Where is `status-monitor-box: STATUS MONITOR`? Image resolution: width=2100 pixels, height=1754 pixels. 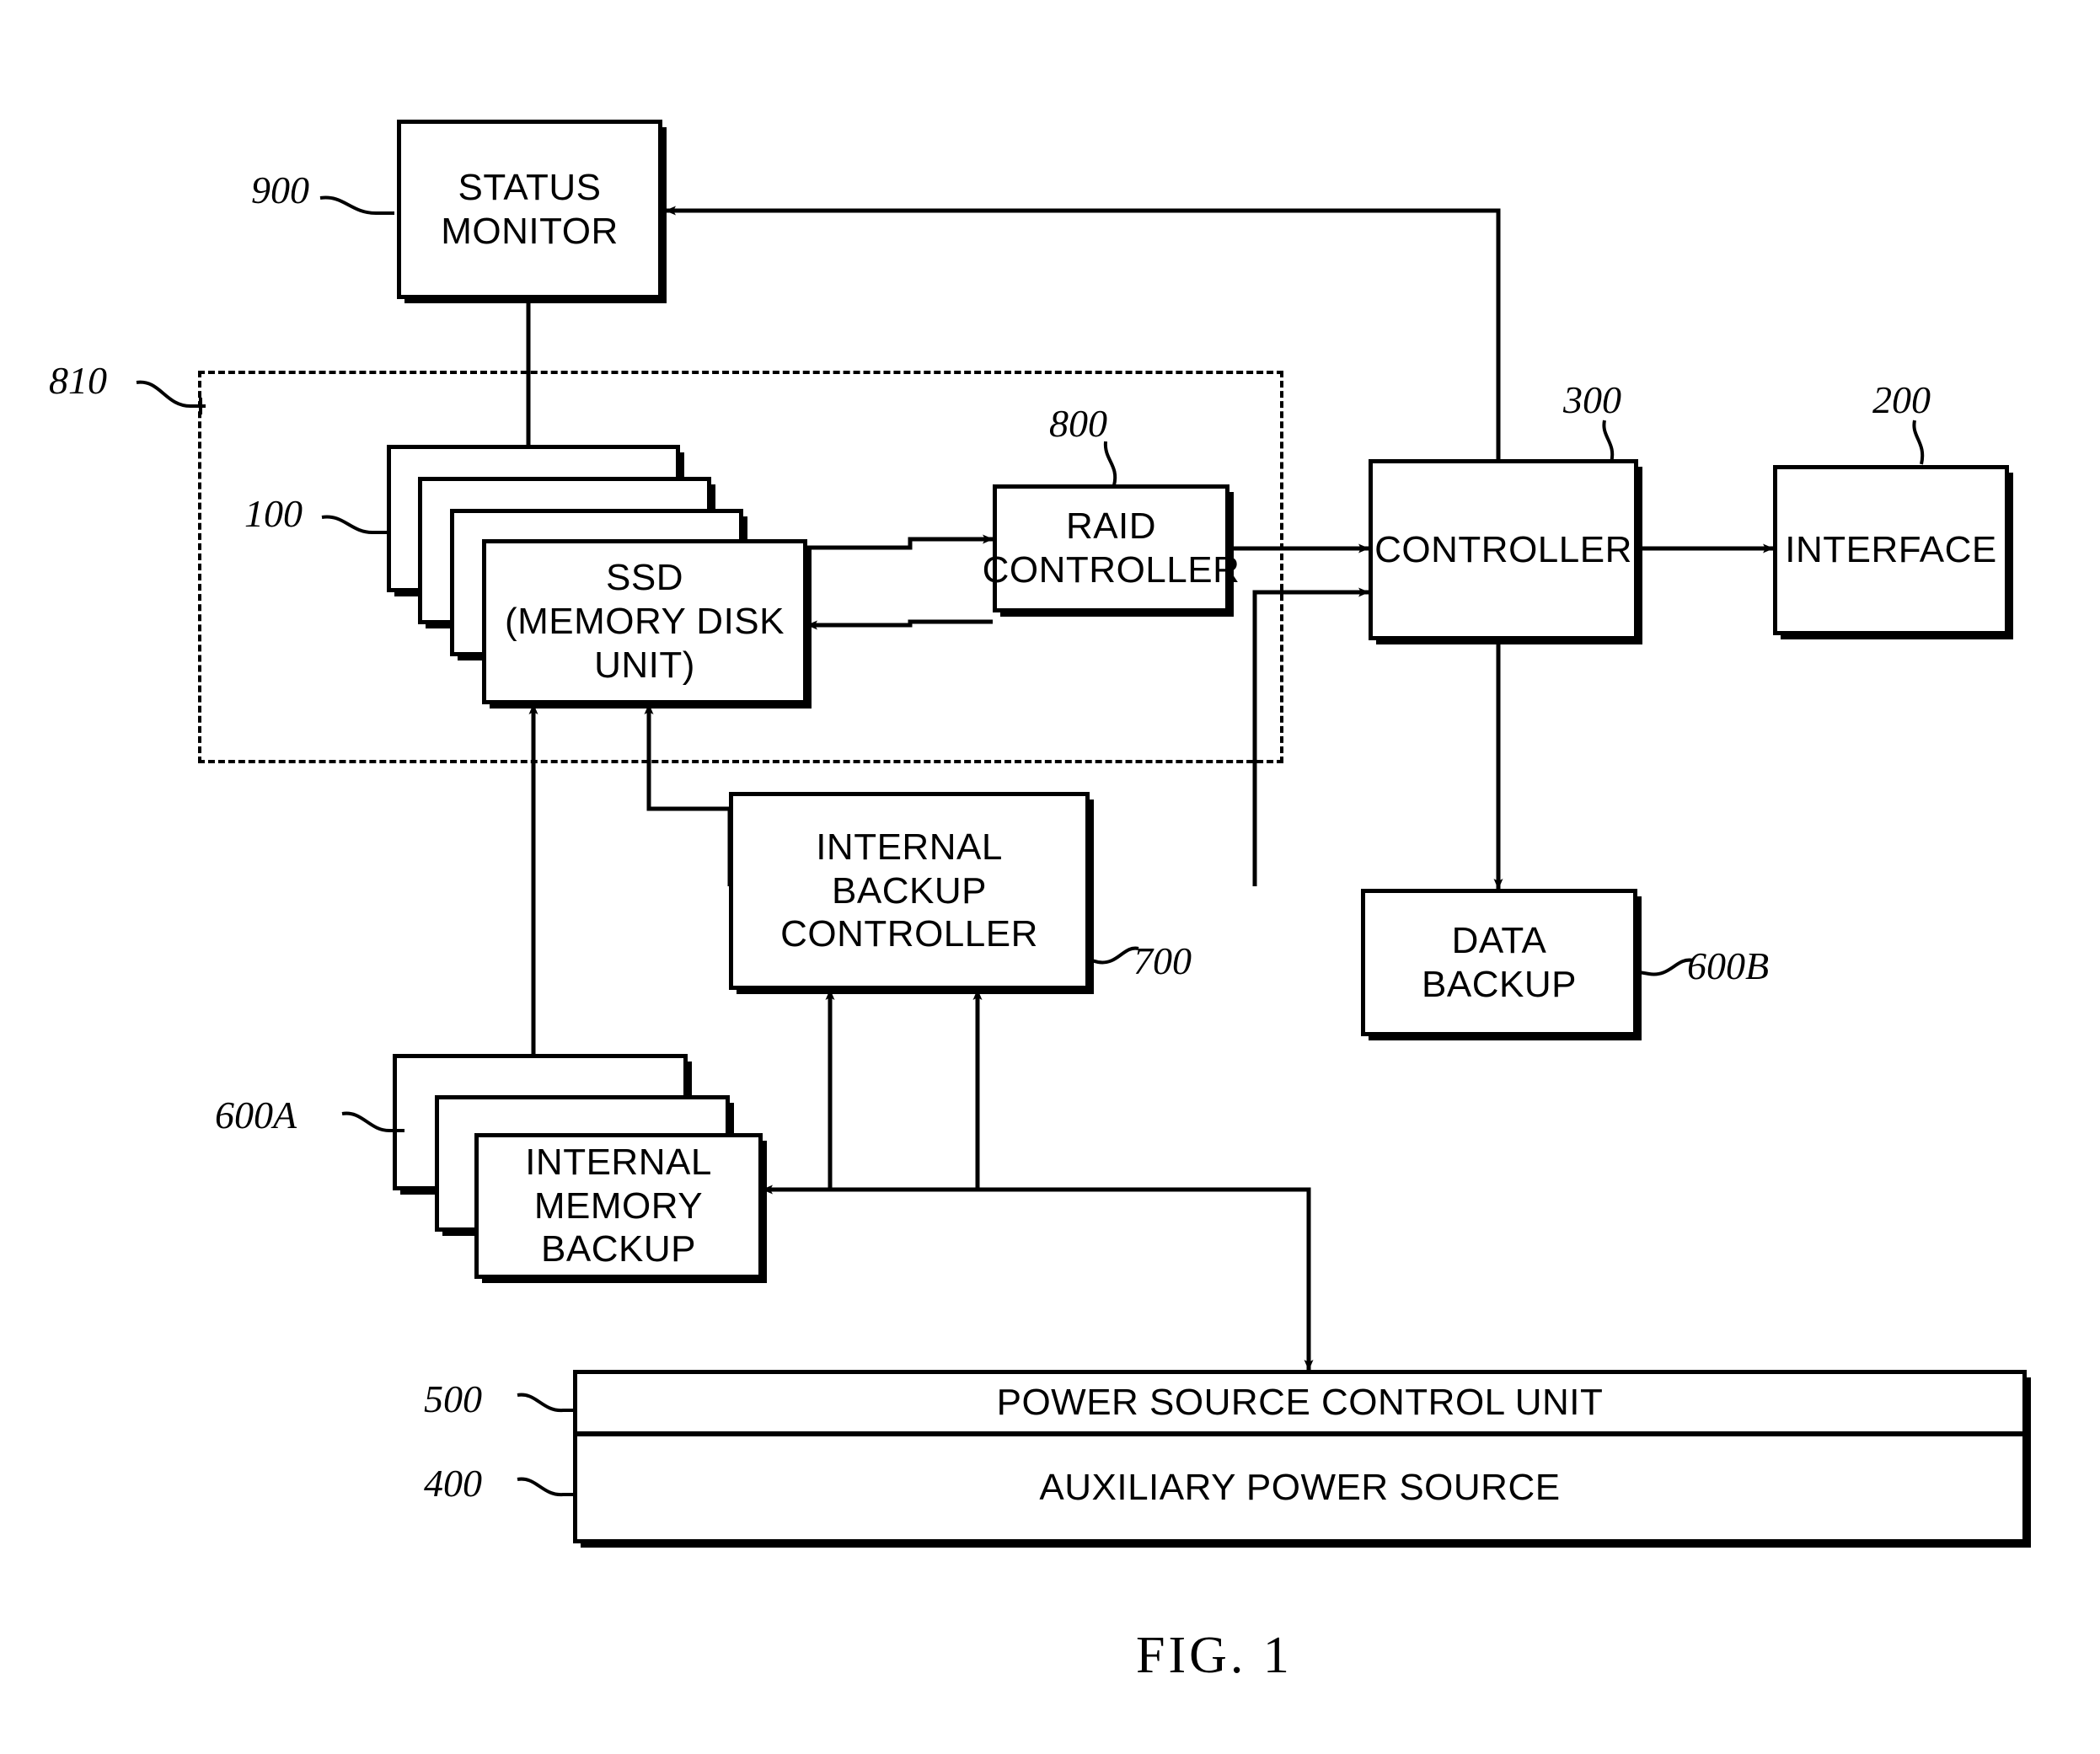 status-monitor-box: STATUS MONITOR is located at coordinates (529, 209).